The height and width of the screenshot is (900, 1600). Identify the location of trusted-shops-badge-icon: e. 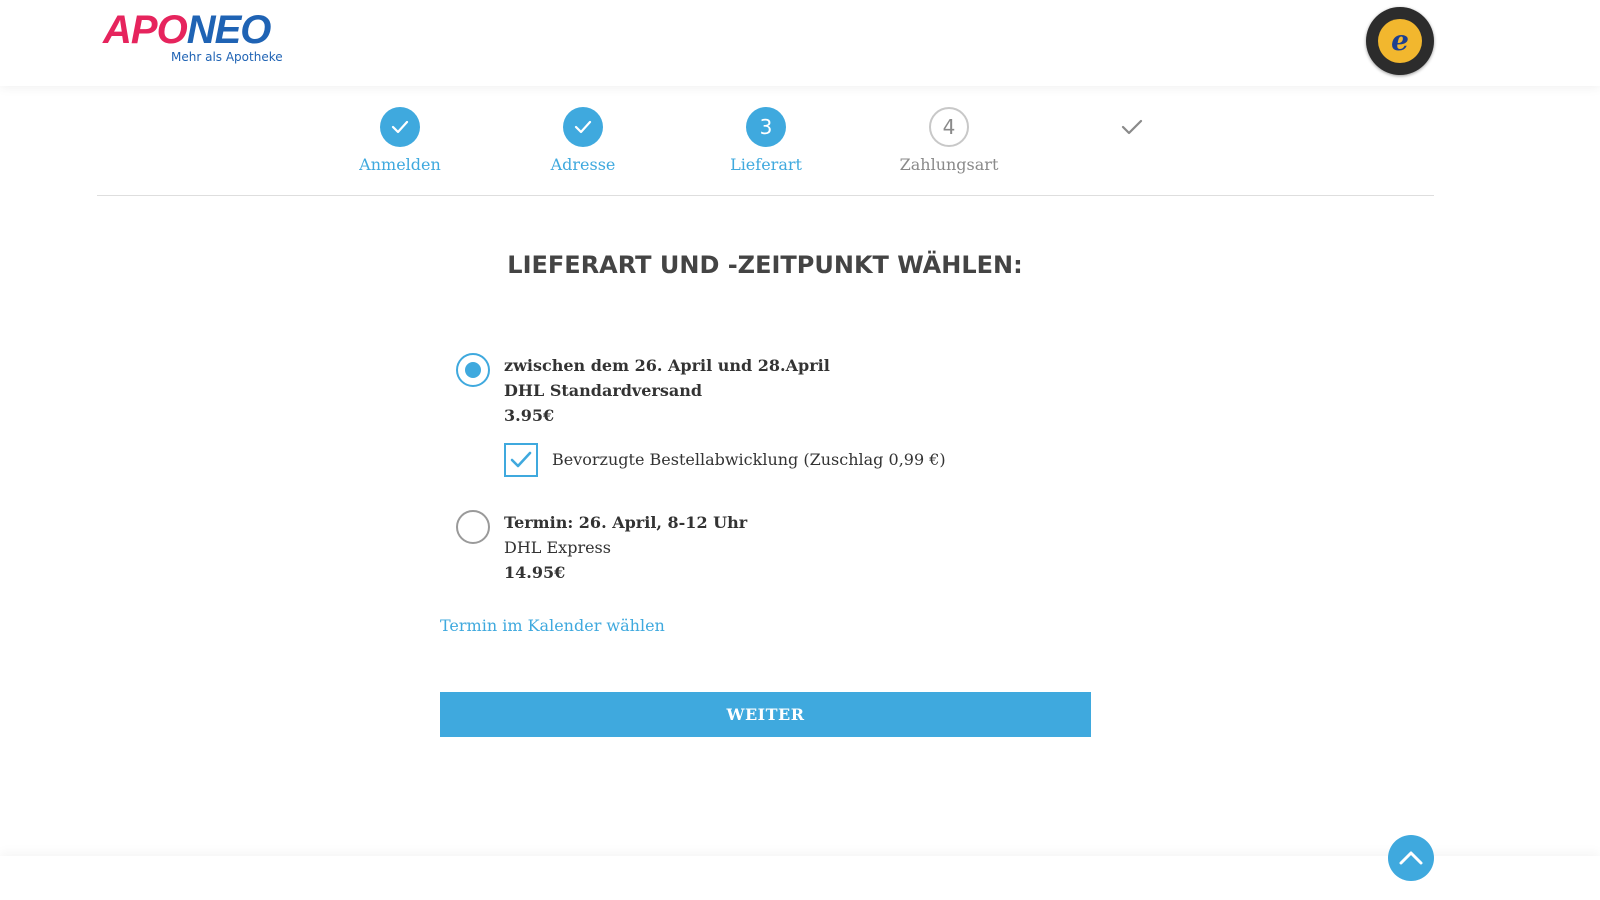
(1400, 41).